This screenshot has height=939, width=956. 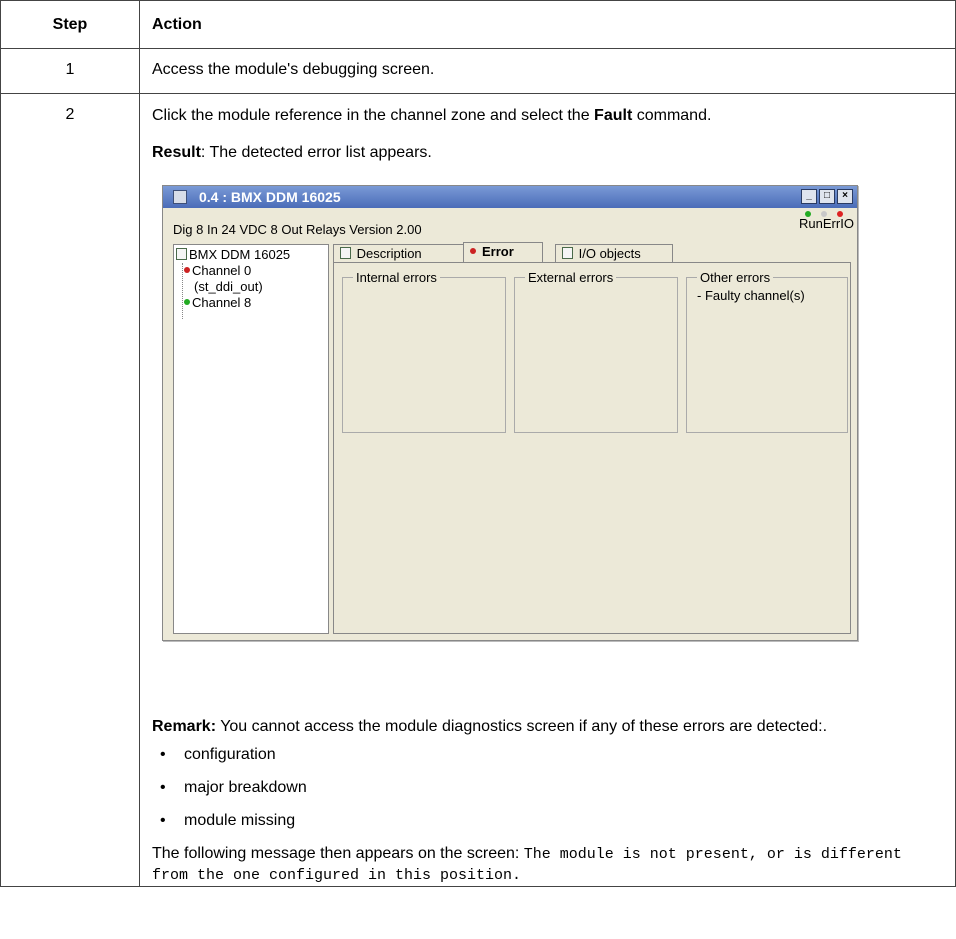 I want to click on fault-command: Fault, so click(x=613, y=115).